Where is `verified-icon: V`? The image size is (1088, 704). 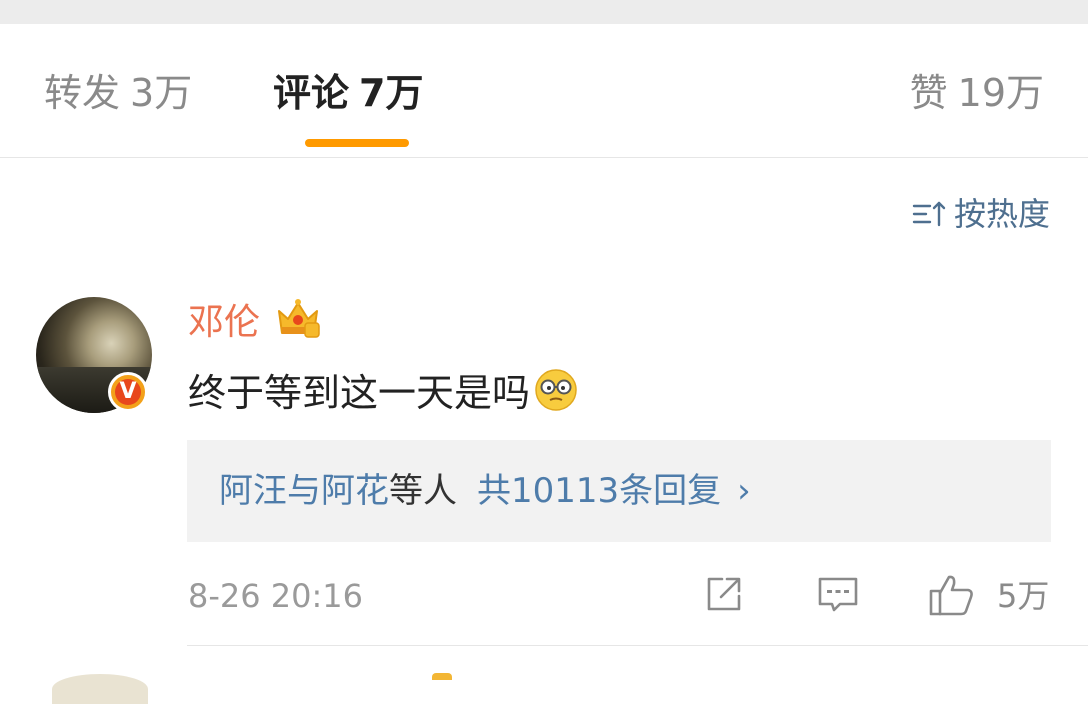 verified-icon: V is located at coordinates (128, 392).